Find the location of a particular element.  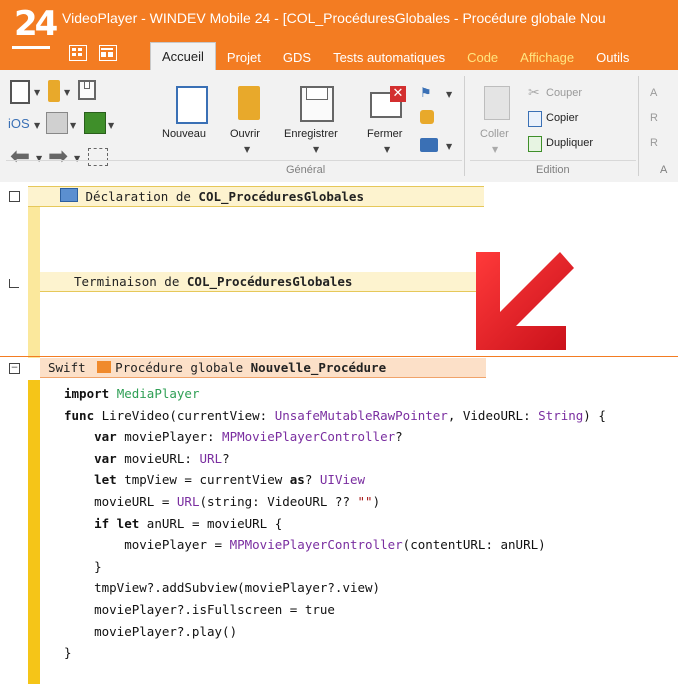

procedure-name: Nouvelle_Procédure is located at coordinates (318, 367).